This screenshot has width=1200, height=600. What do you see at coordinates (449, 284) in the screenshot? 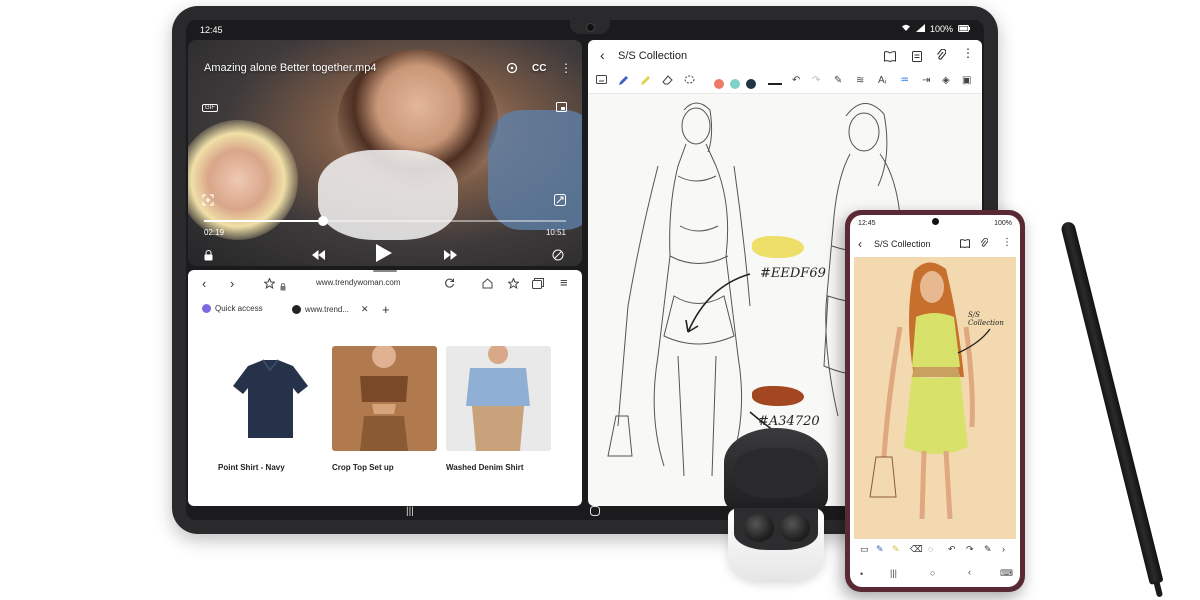
I see `reload-icon` at bounding box center [449, 284].